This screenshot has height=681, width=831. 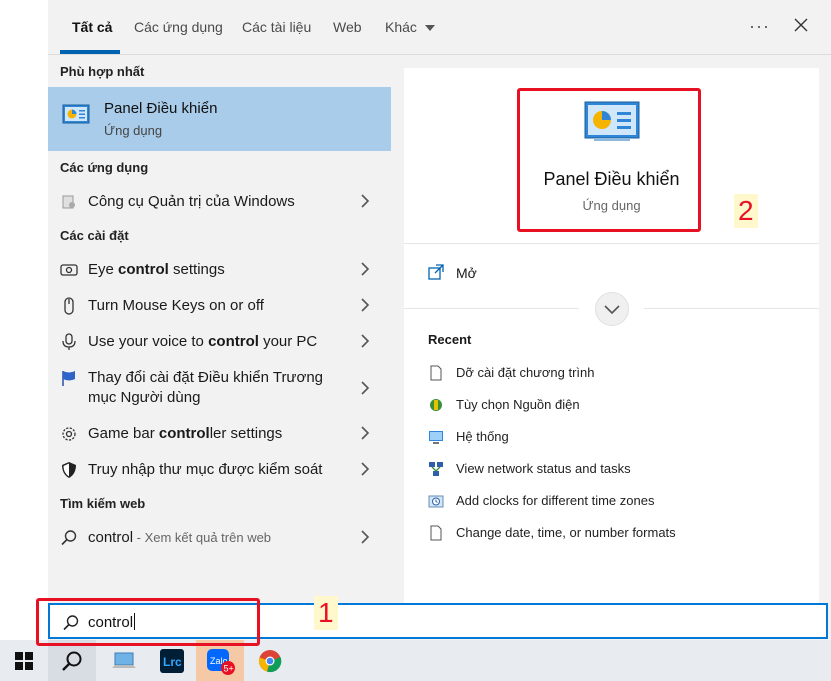 What do you see at coordinates (618, 438) in the screenshot?
I see `recent-item: Hệ thống` at bounding box center [618, 438].